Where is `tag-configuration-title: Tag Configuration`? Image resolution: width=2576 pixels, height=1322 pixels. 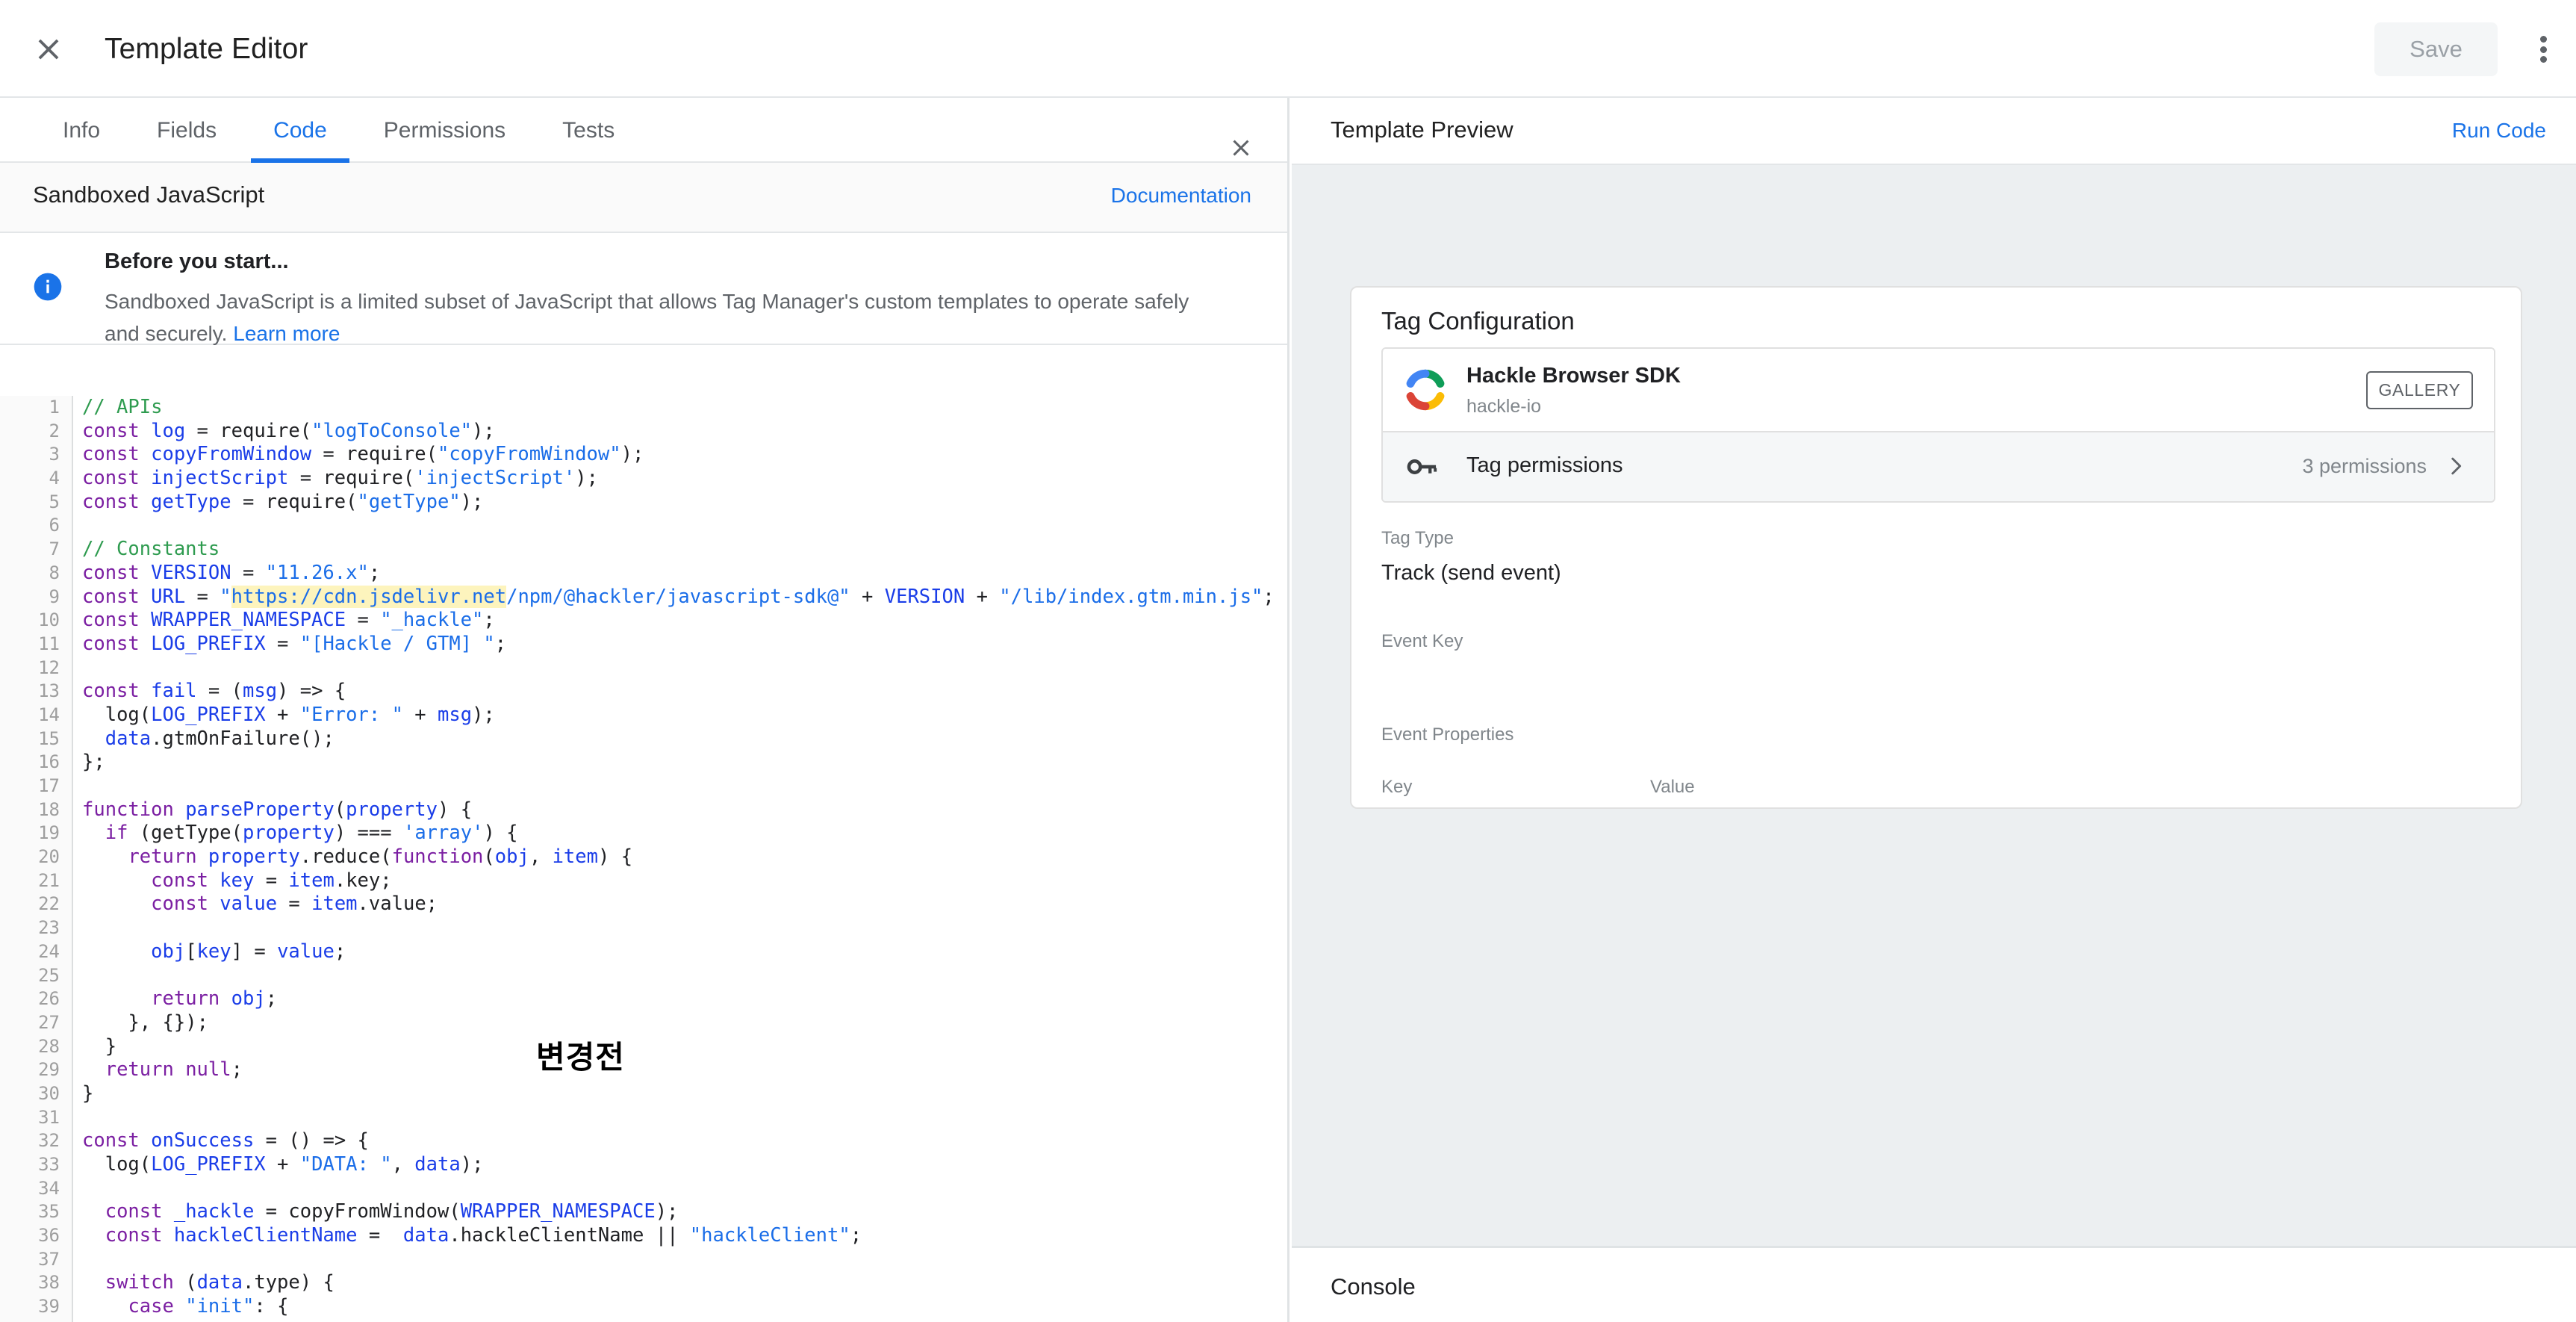
tag-configuration-title: Tag Configuration is located at coordinates (1478, 321).